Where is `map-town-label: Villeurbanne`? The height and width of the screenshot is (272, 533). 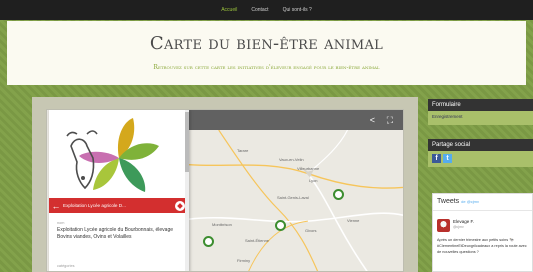 map-town-label: Villeurbanne is located at coordinates (308, 168).